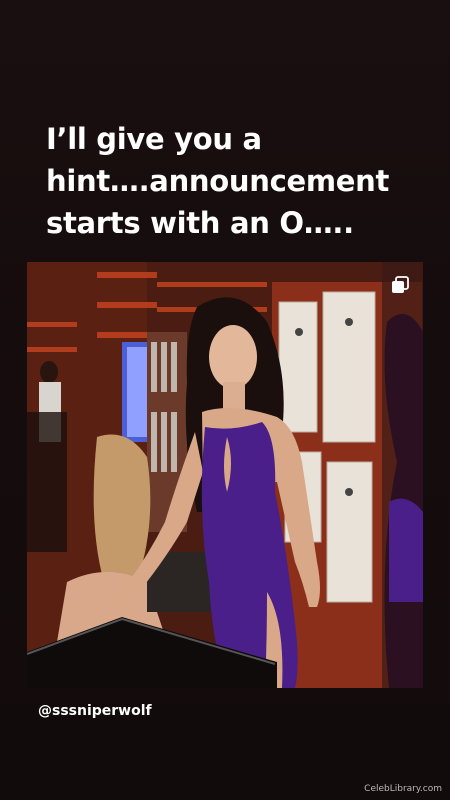  What do you see at coordinates (403, 789) in the screenshot?
I see `watermark: CelebLibrary.com` at bounding box center [403, 789].